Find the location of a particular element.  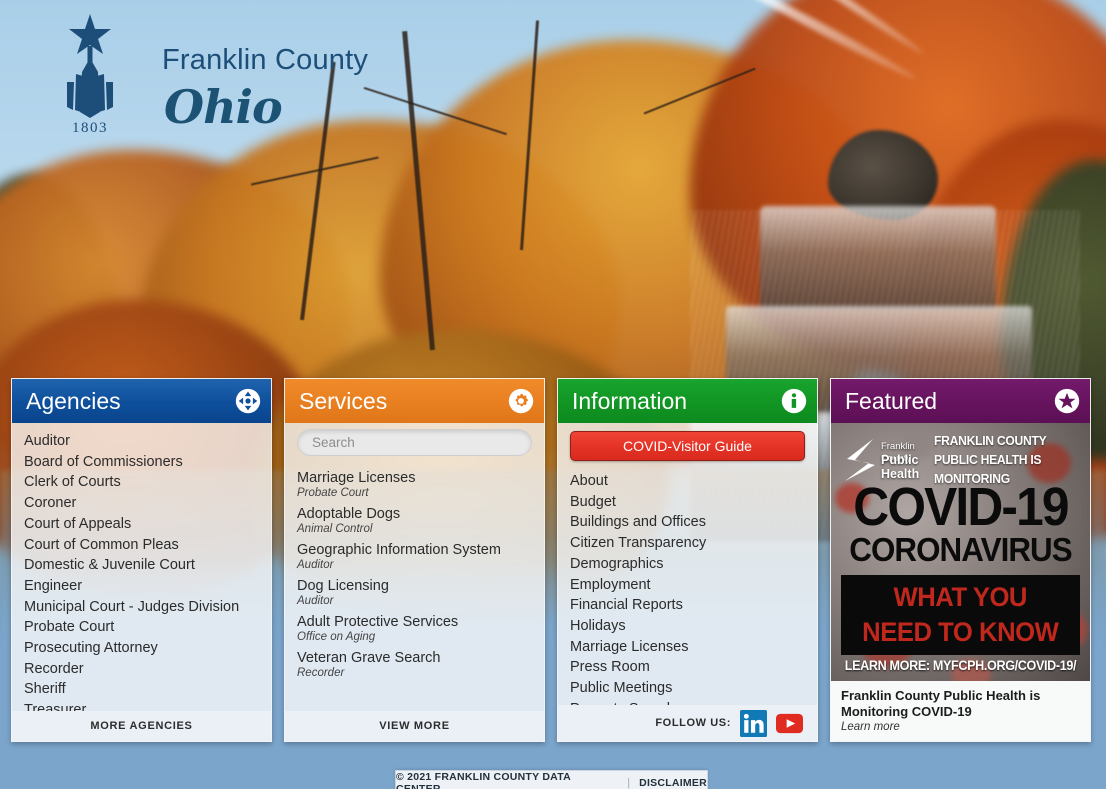

featured-callout-line1: WHAT YOU is located at coordinates (960, 597).